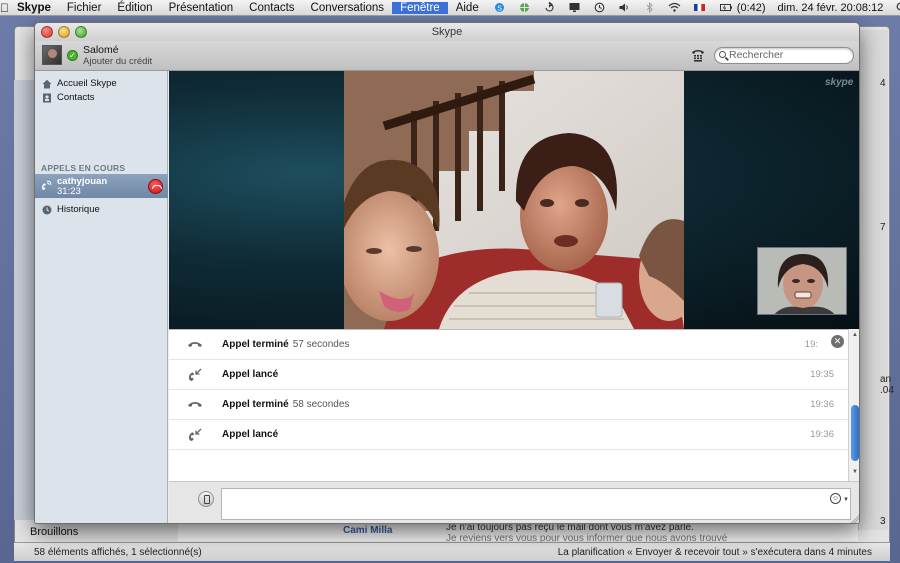  I want to click on active-call-duration: 31:23, so click(69, 191).